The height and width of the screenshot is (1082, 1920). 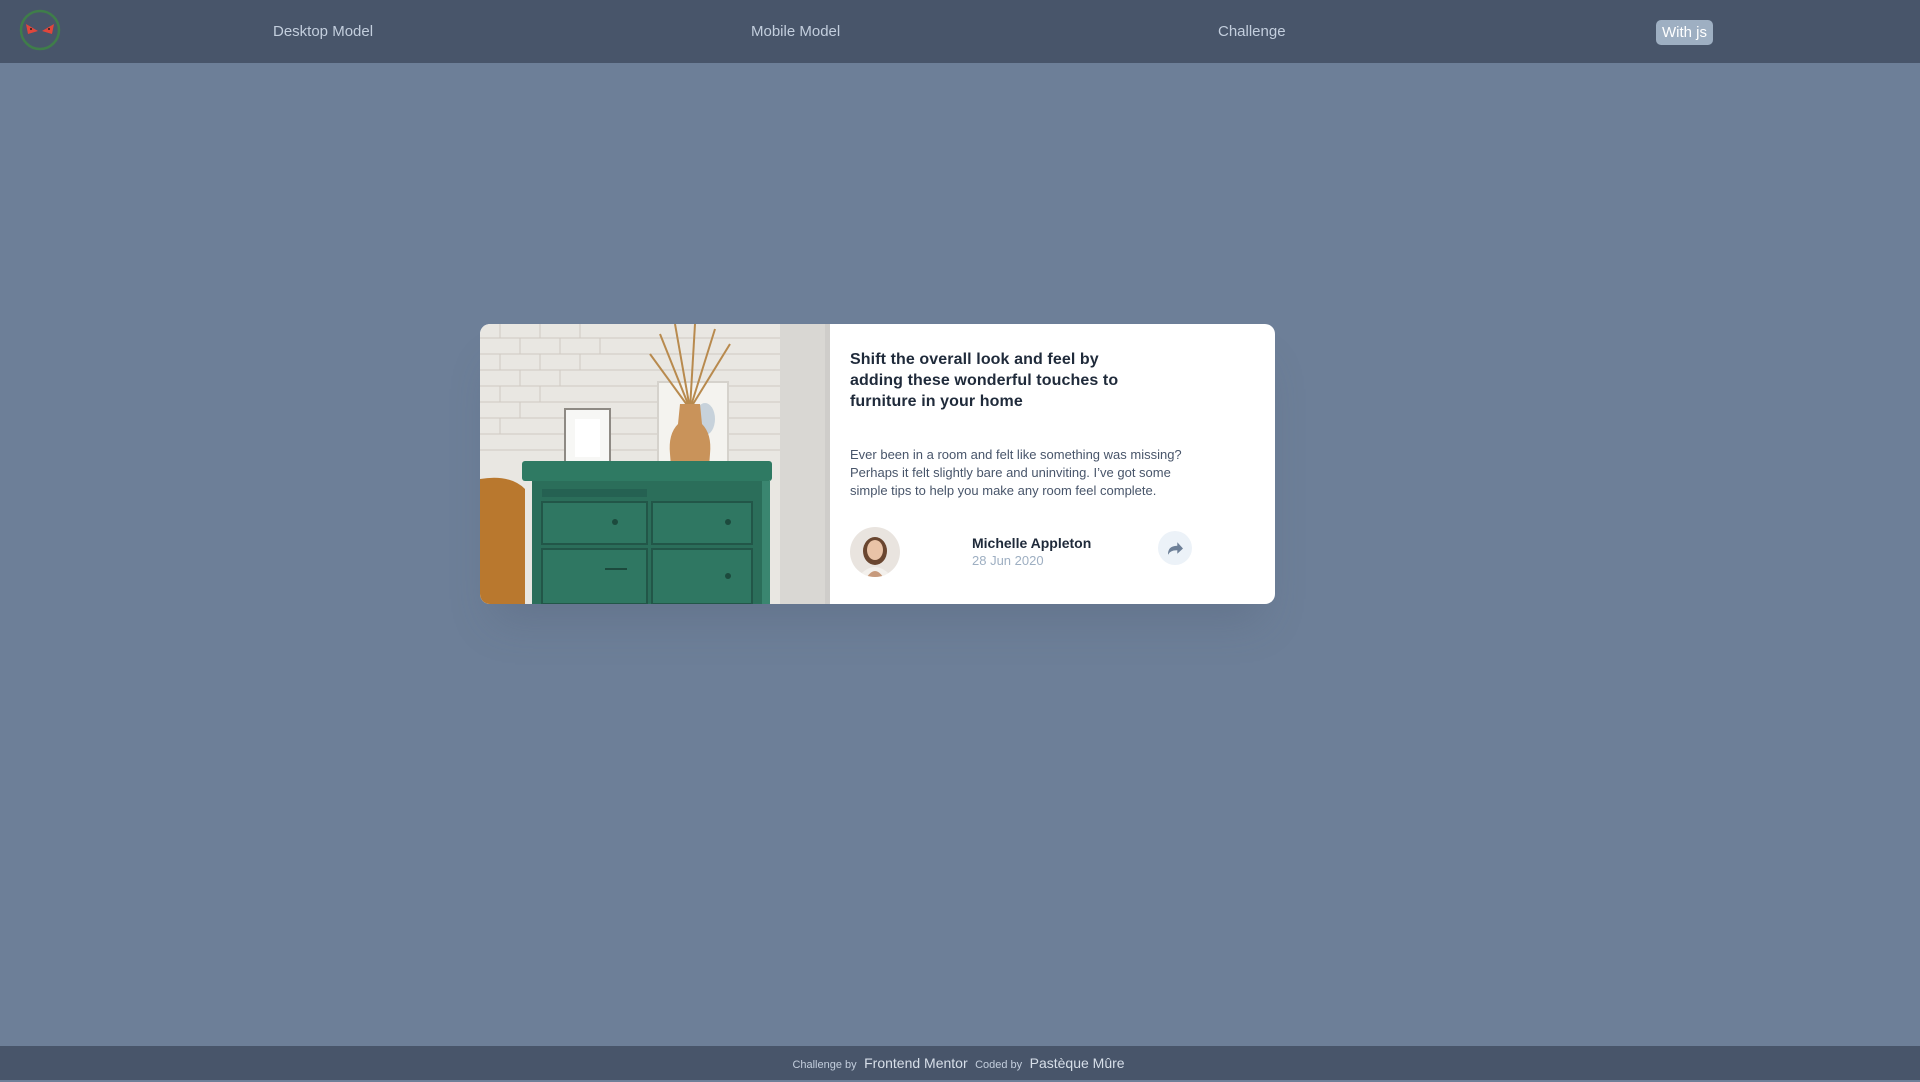 I want to click on nav-desktop-model-link: Desktop Model, so click(x=323, y=32).